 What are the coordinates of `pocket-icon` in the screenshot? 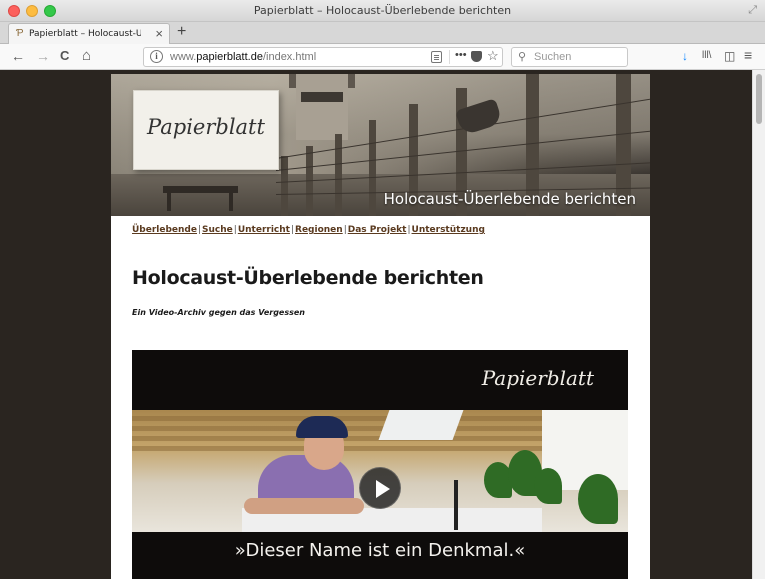 It's located at (476, 56).